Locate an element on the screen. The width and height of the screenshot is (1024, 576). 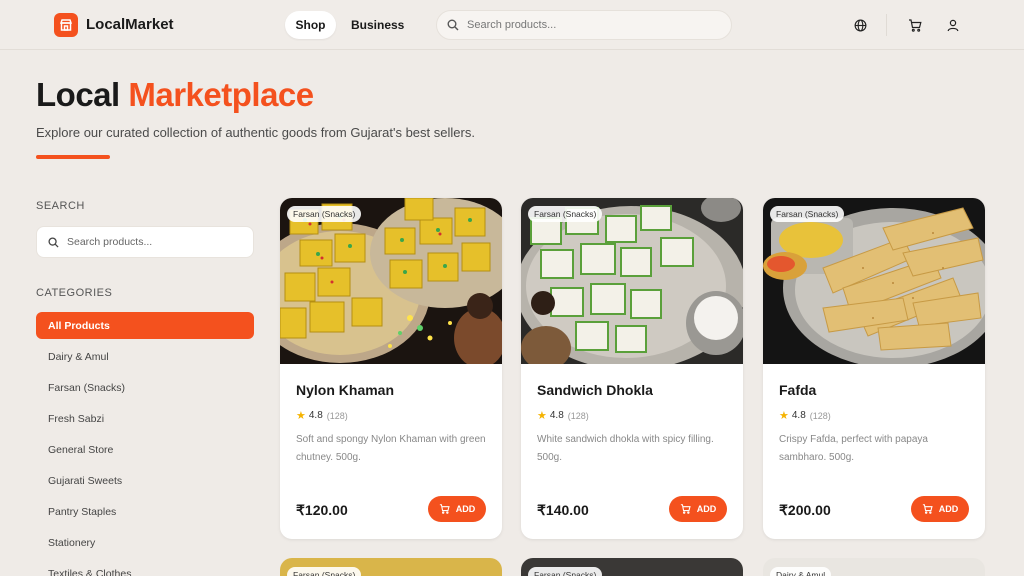
store-logo-icon is located at coordinates (66, 25).